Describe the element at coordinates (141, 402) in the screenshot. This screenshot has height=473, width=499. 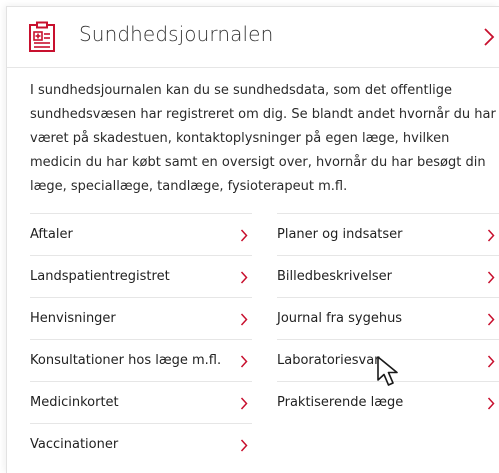
I see `link-medicinkortet: Medicinkortet` at that location.